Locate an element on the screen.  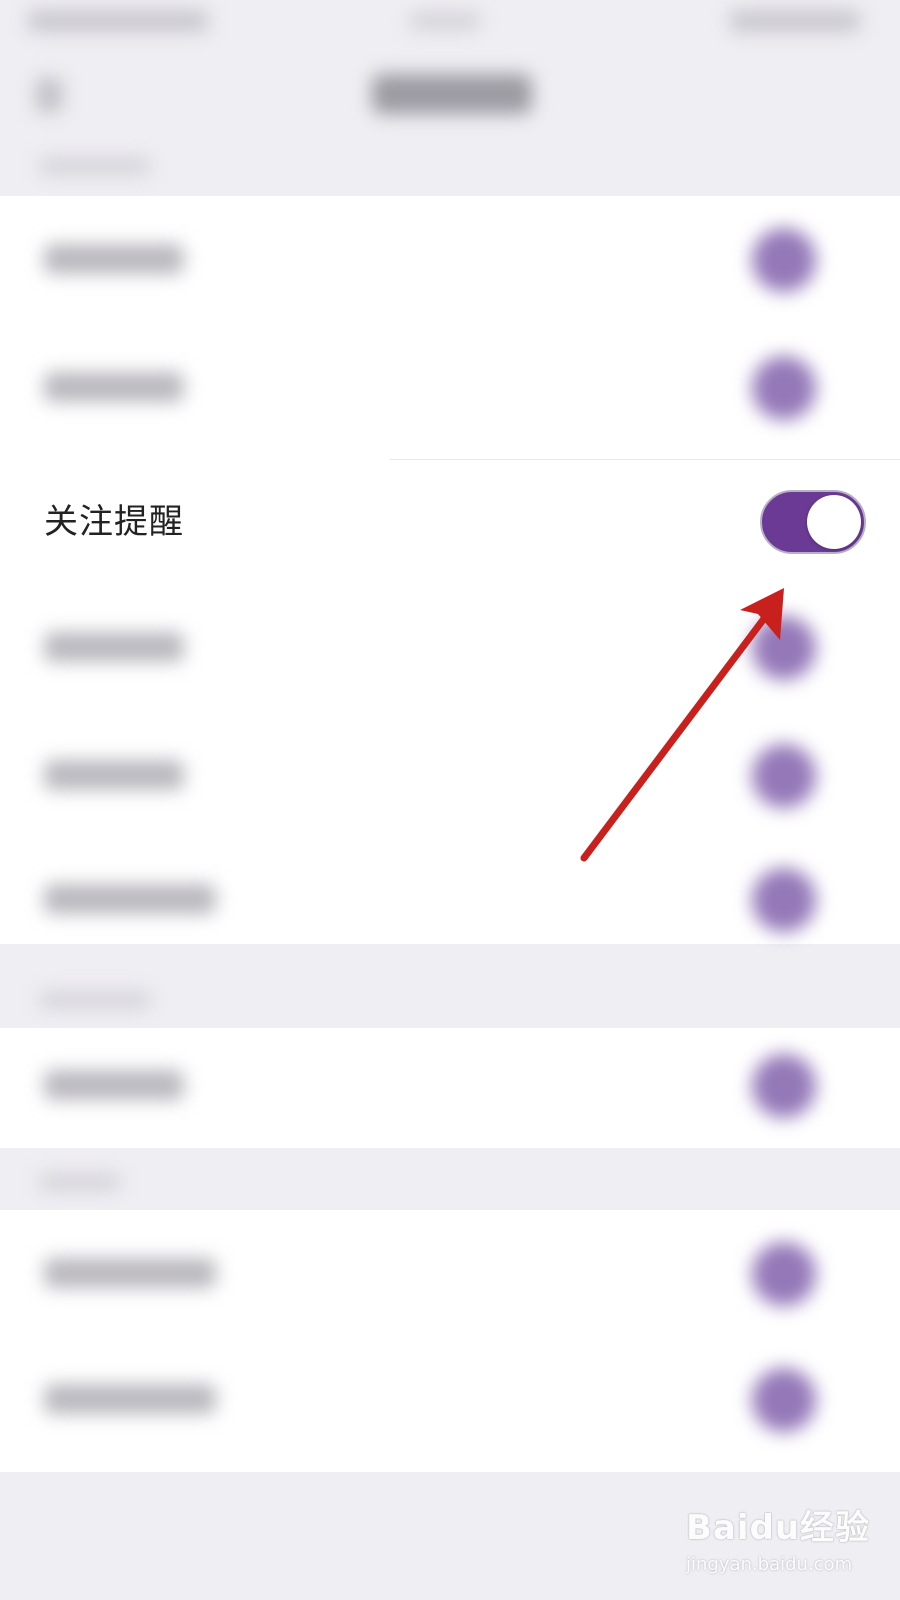
watermark-logo: Baidu经验 is located at coordinates (778, 1528).